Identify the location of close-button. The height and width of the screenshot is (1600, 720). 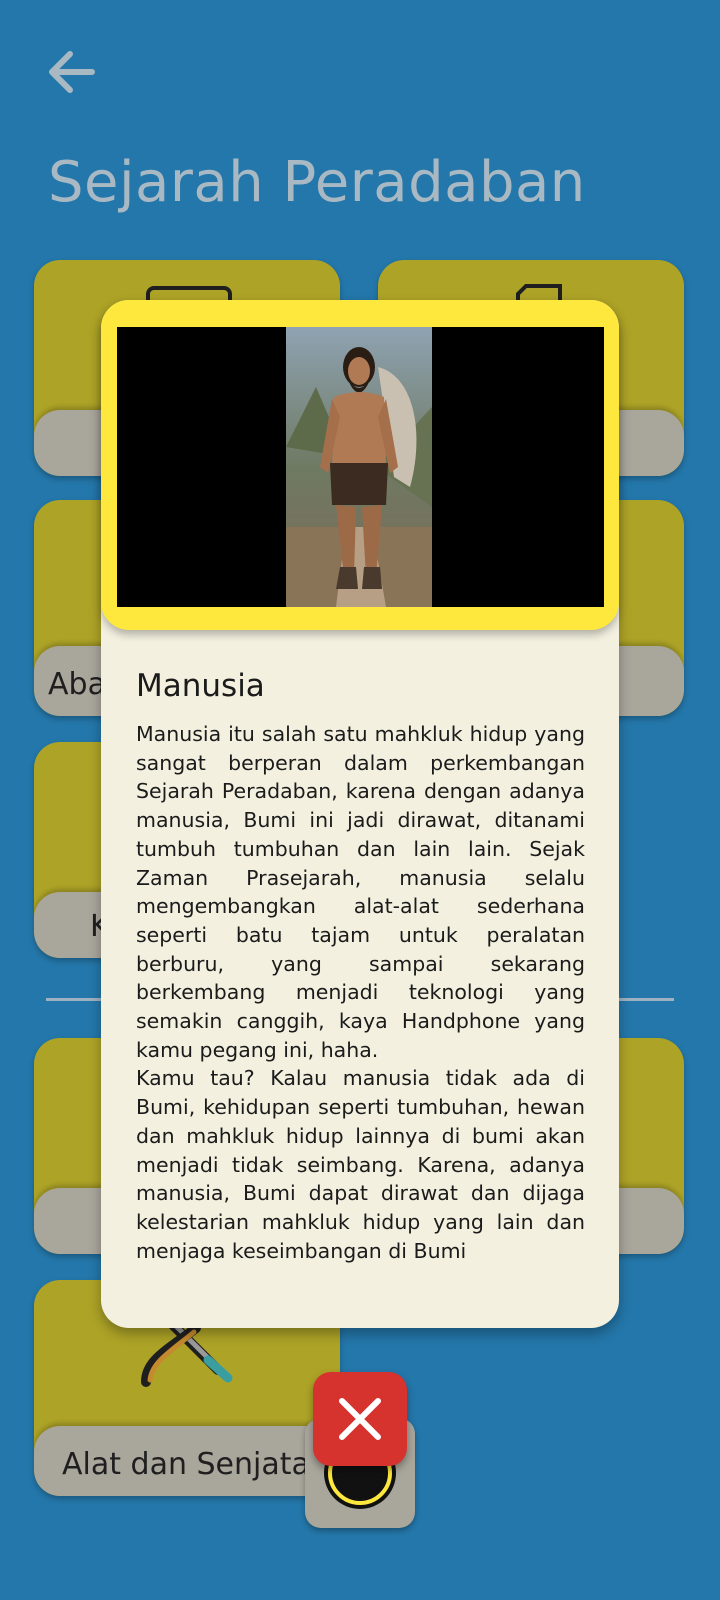
(360, 1419).